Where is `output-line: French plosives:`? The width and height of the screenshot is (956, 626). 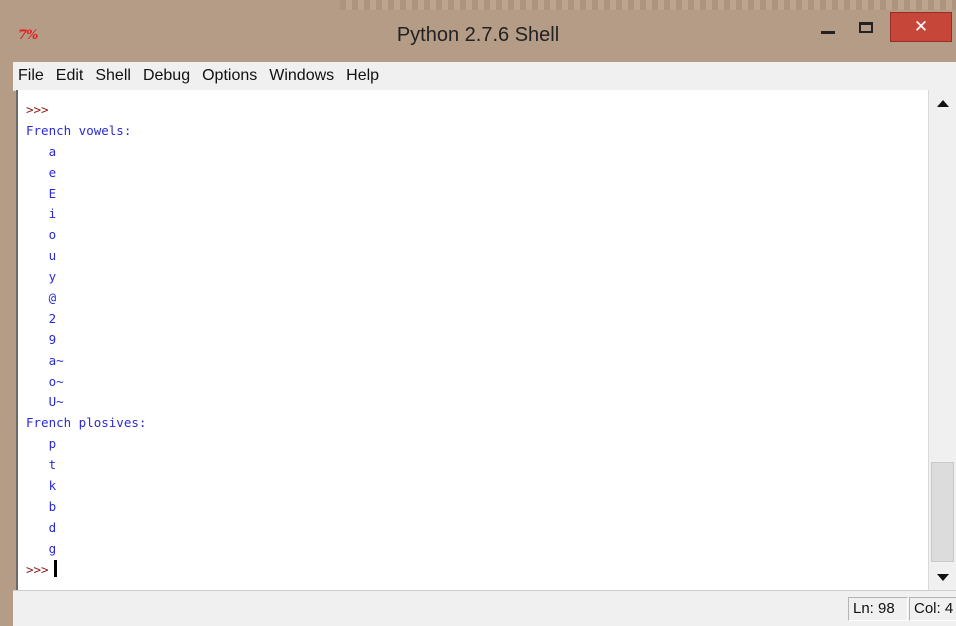
output-line: French plosives: is located at coordinates (86, 423).